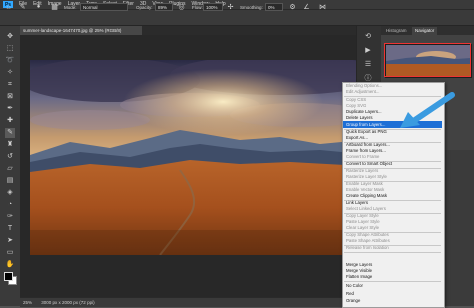 This screenshot has height=308, width=474. Describe the element at coordinates (104, 7) in the screenshot. I see `mode-select: Normal` at that location.